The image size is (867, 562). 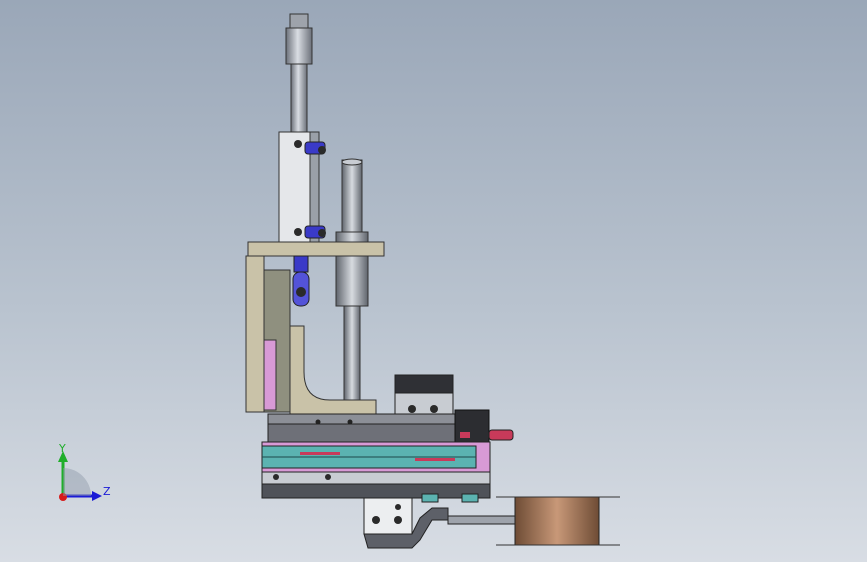 I want to click on base-plate, so click(x=376, y=485).